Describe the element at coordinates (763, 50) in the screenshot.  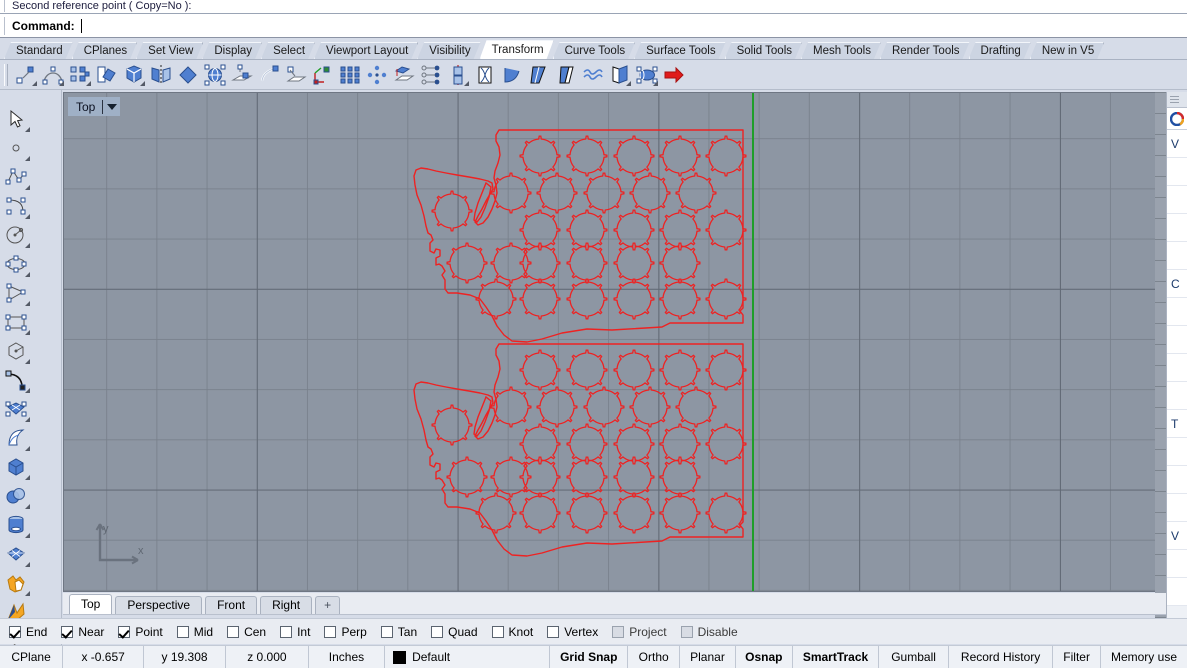
I see `tab-solid-tools: Solid Tools` at that location.